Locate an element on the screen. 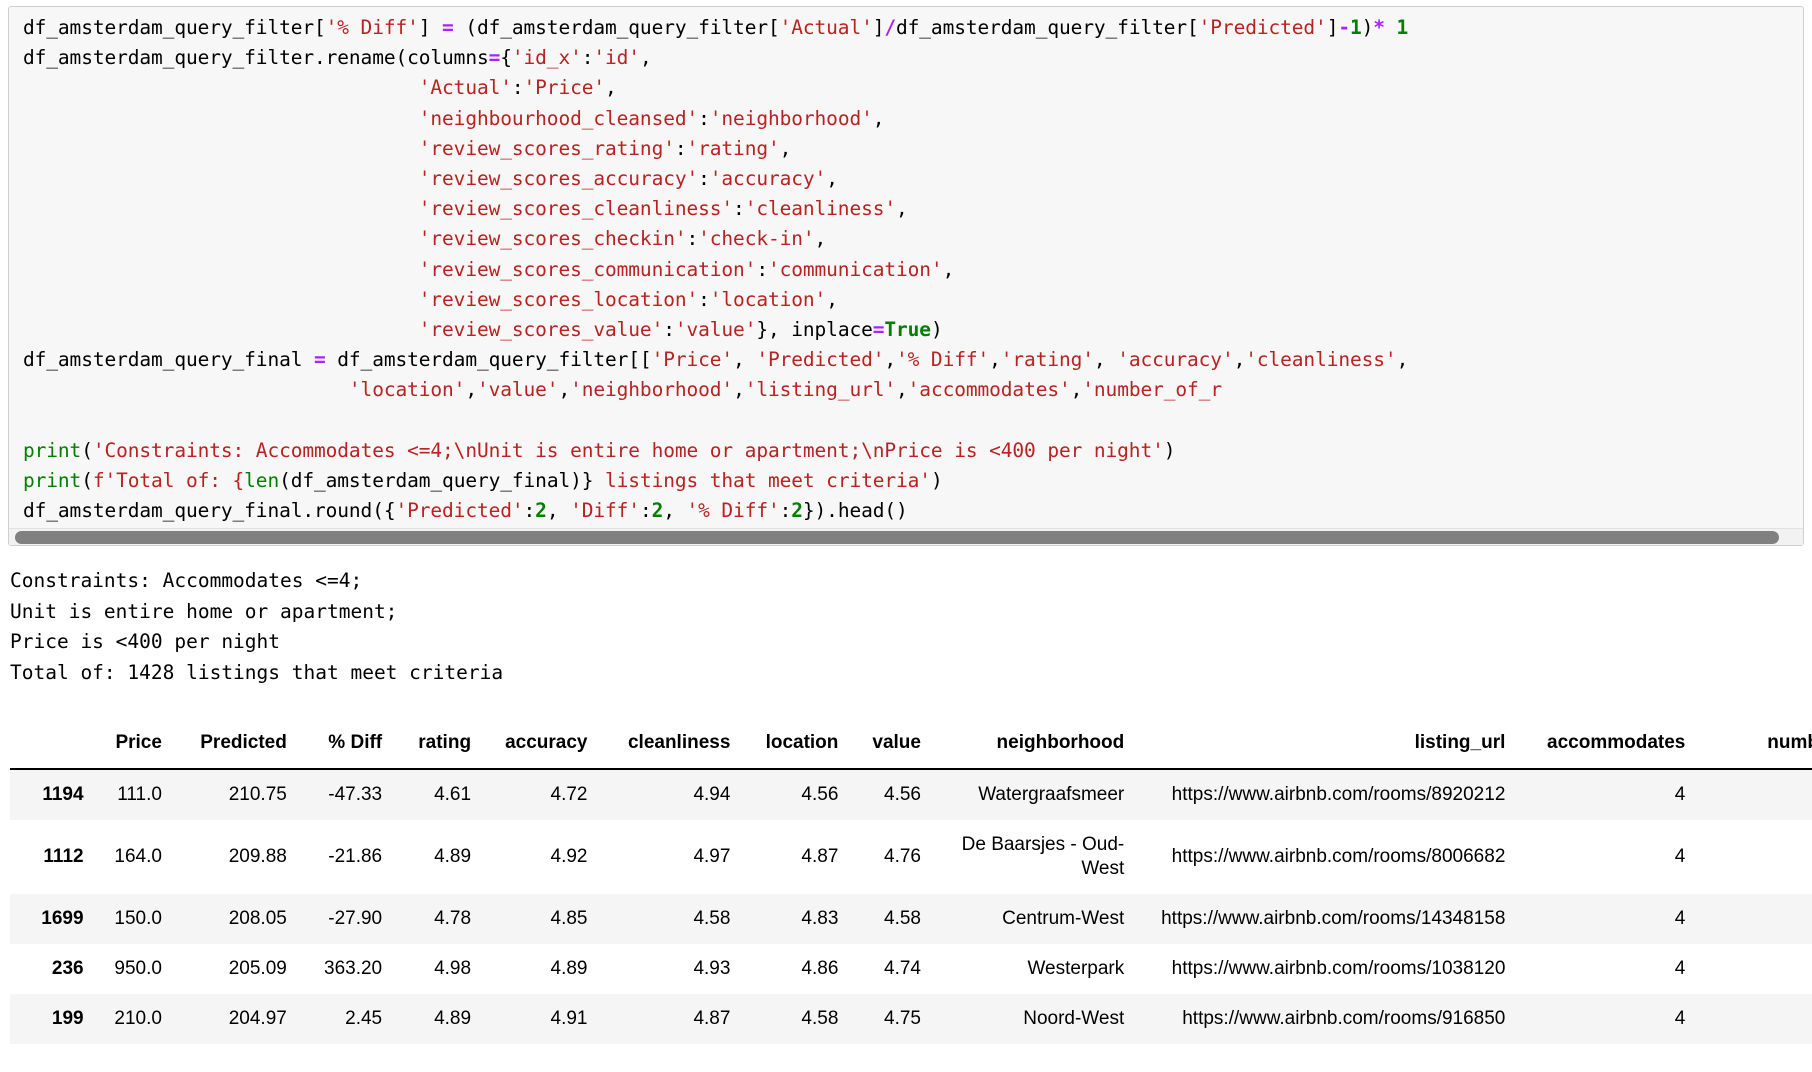  code-token: 'review_scores_location' is located at coordinates (558, 299).